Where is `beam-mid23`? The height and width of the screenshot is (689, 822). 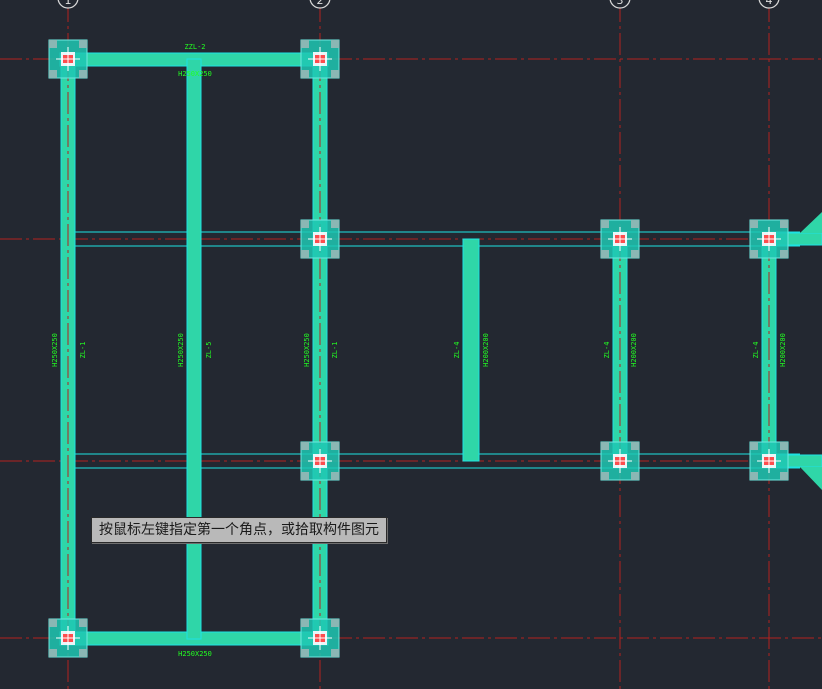 beam-mid23 is located at coordinates (471, 350).